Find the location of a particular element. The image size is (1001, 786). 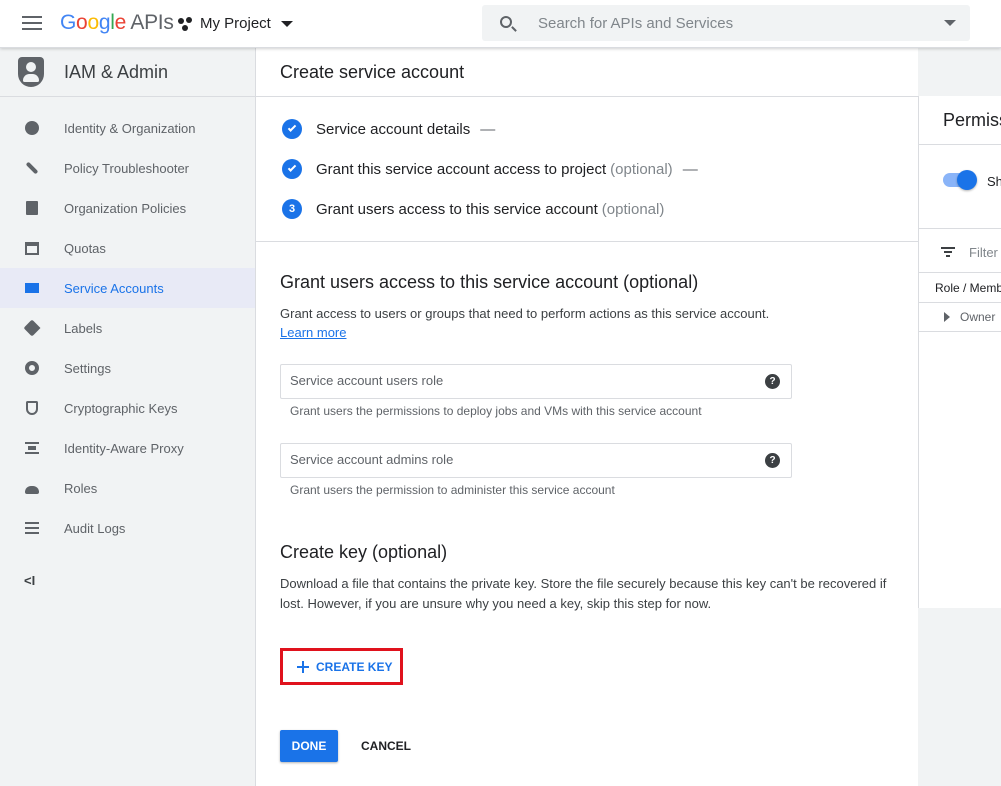

sidebar-item-organization-policies: Organization Policies is located at coordinates (127, 208).